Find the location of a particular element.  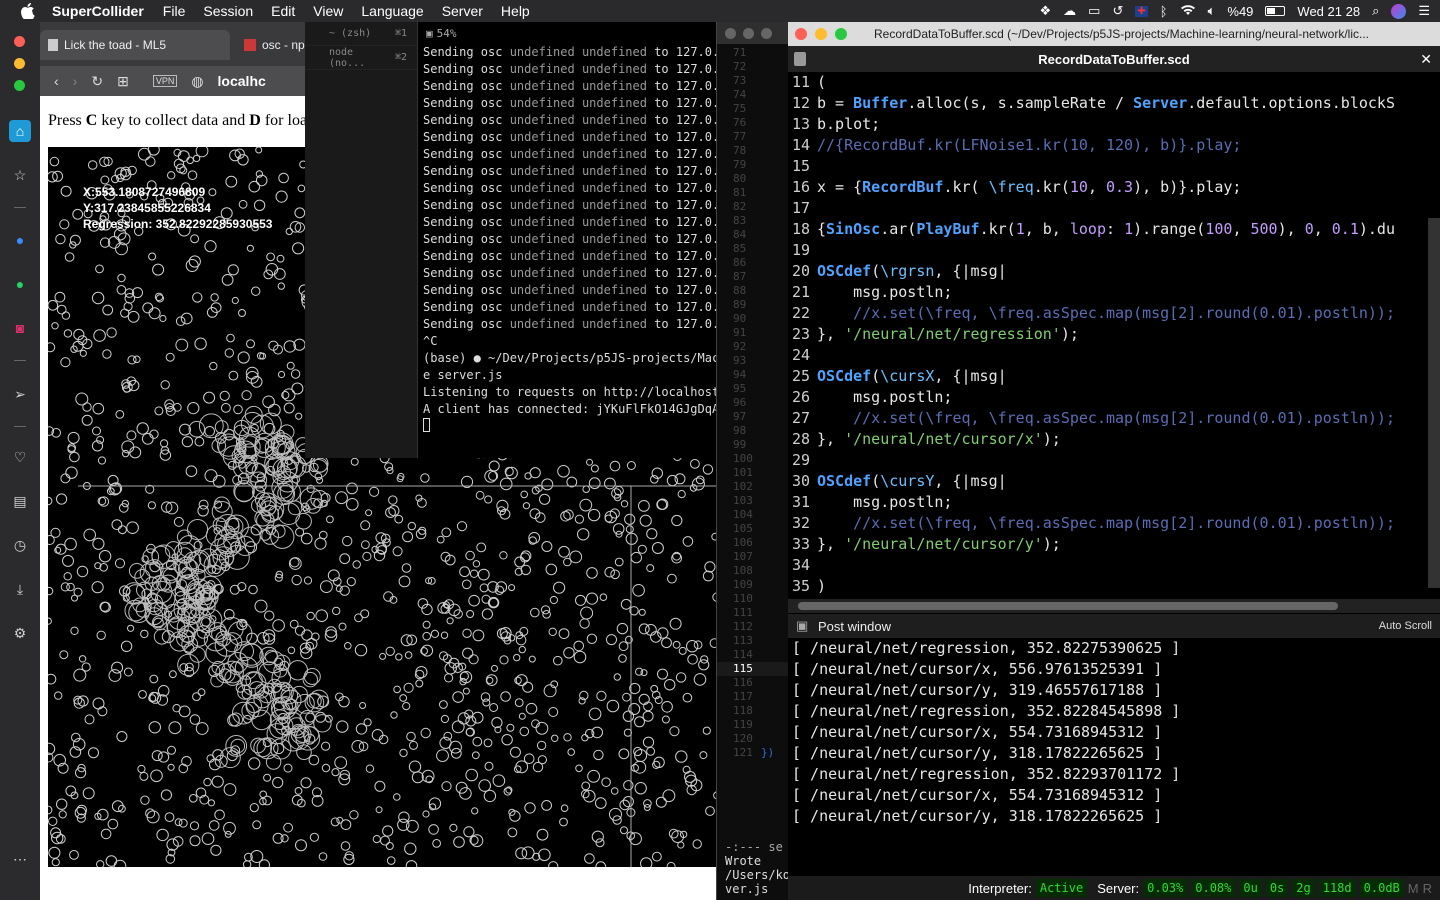

terminal-line: e server.js is located at coordinates (463, 375).